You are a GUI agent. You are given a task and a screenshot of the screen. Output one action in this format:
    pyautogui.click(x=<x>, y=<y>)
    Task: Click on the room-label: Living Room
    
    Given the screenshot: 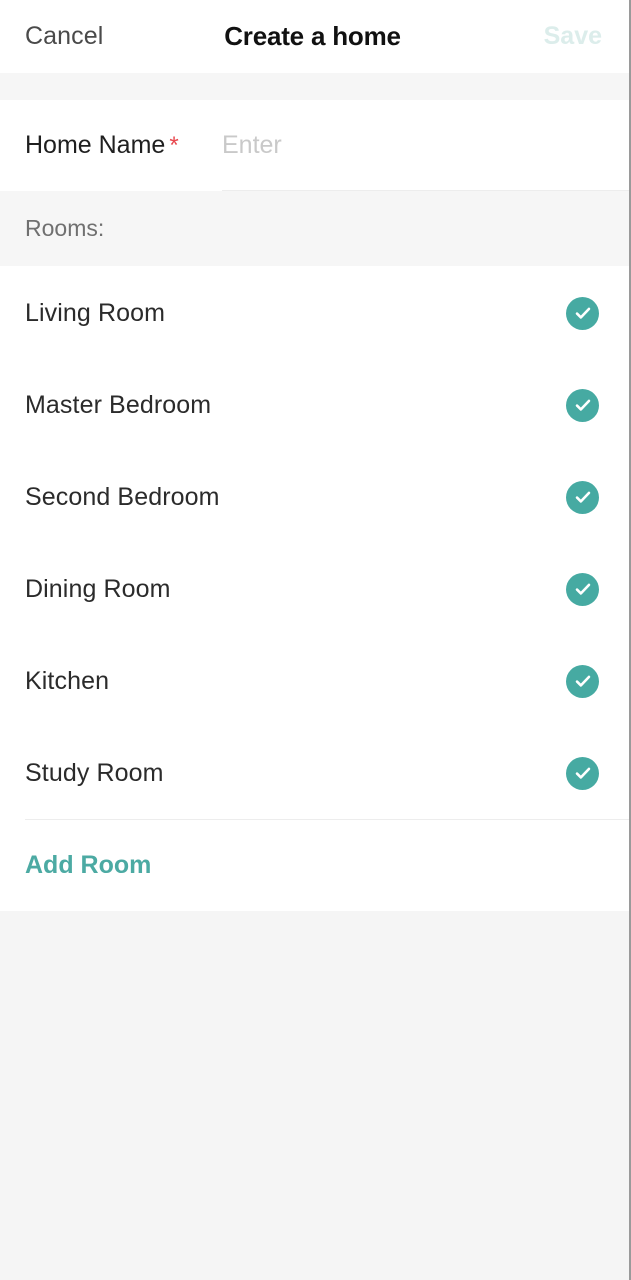 What is the action you would take?
    pyautogui.click(x=95, y=312)
    